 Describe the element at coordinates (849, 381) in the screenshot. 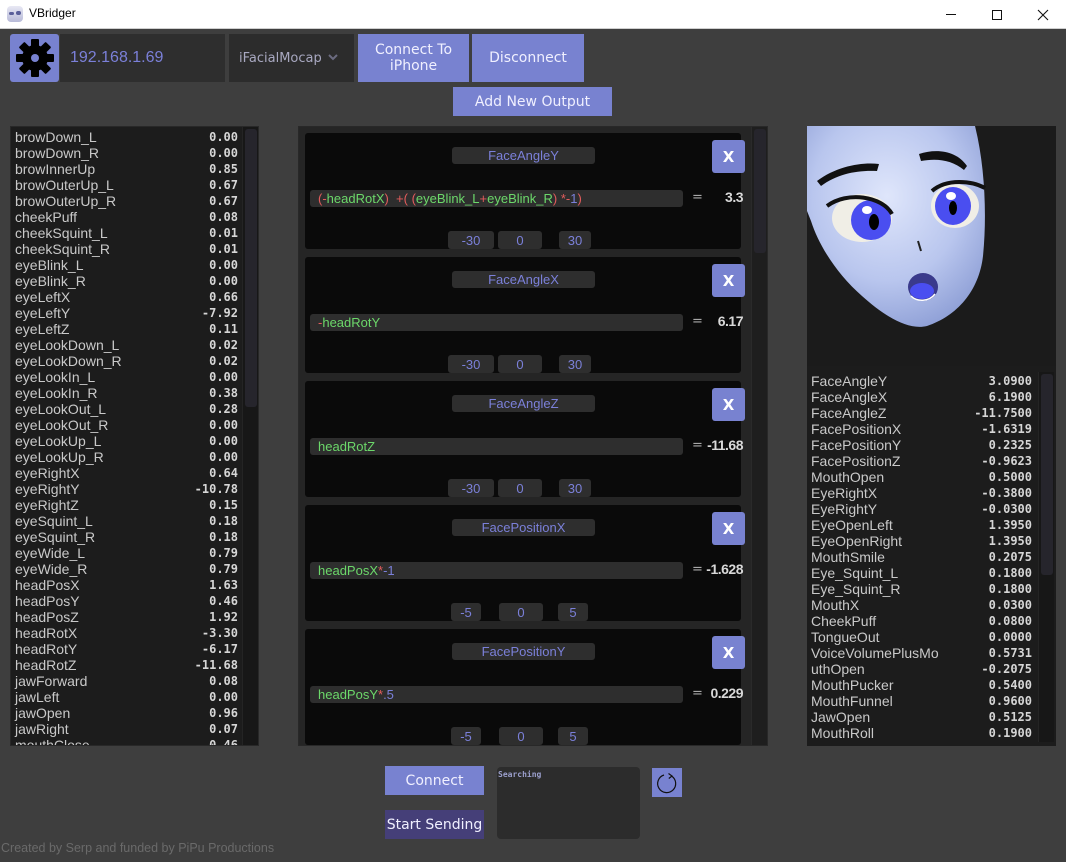

I see `param-name: FaceAngleY` at that location.